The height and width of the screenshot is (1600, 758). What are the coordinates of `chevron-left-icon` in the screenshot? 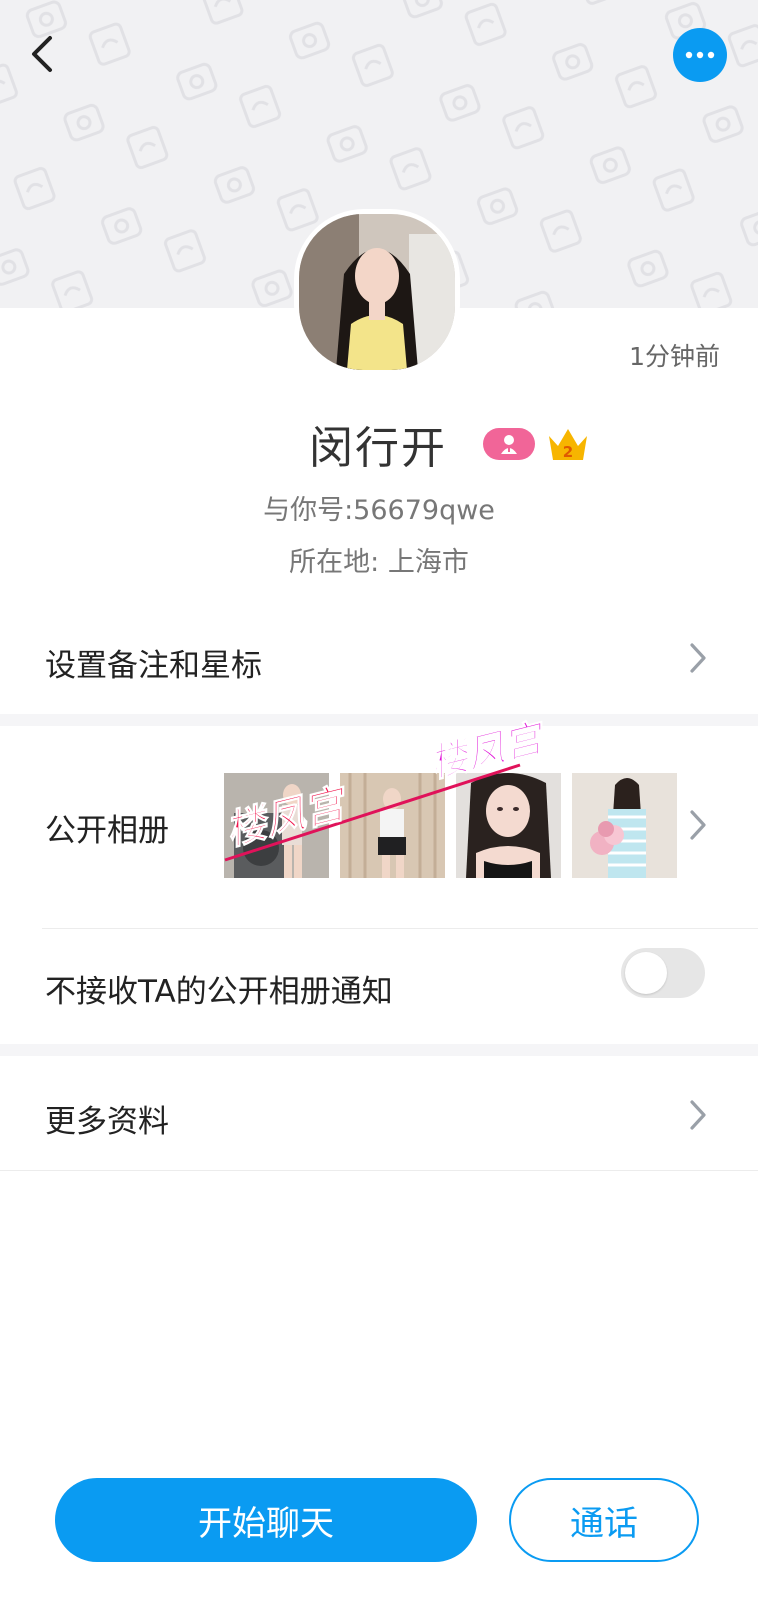 It's located at (42, 54).